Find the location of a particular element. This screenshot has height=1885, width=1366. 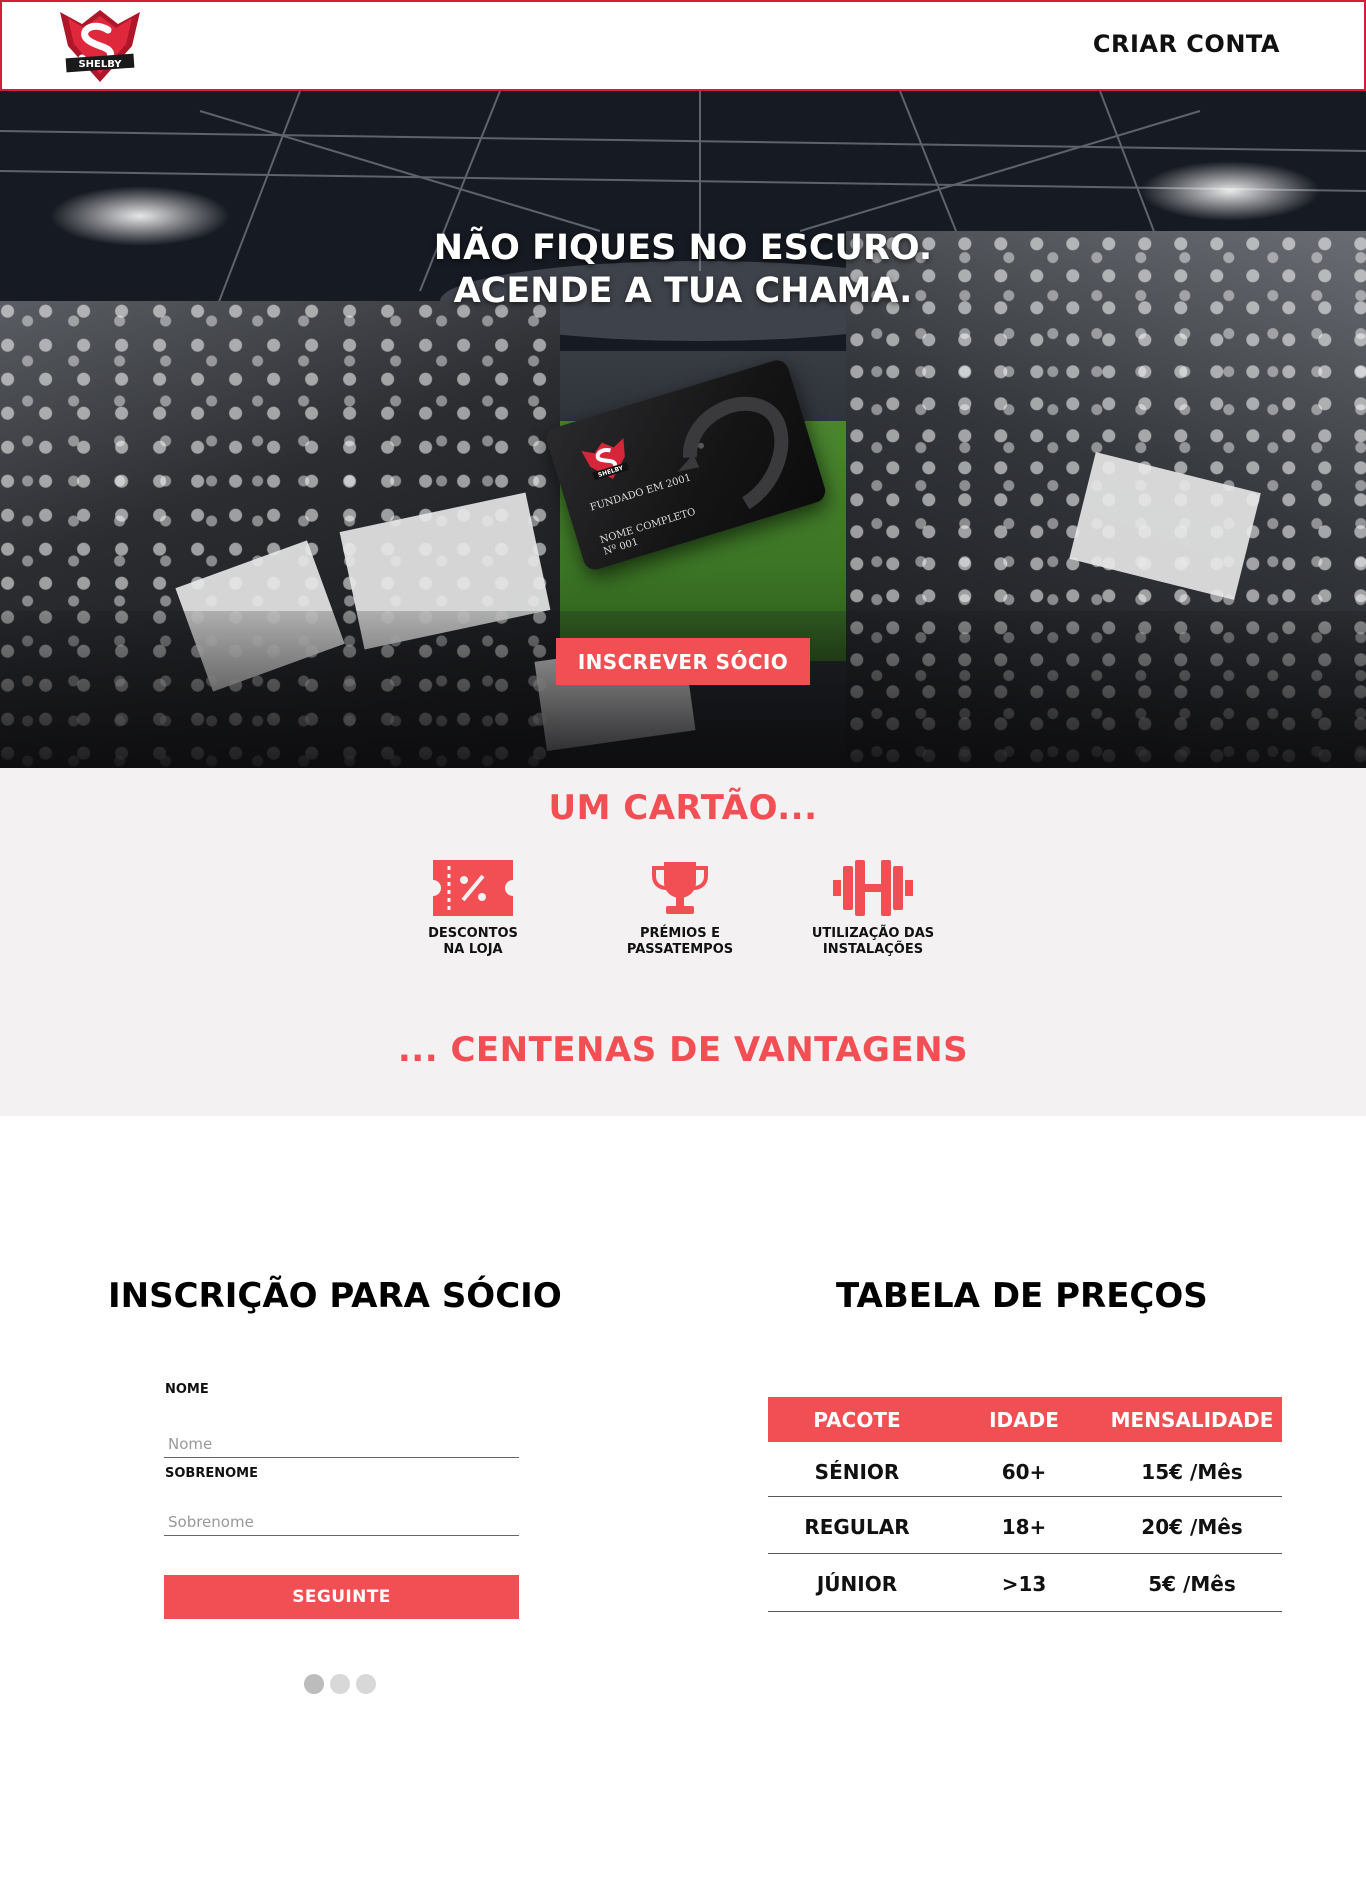

inscrever-socio-button: INSCREVER SÓCIO is located at coordinates (683, 661).